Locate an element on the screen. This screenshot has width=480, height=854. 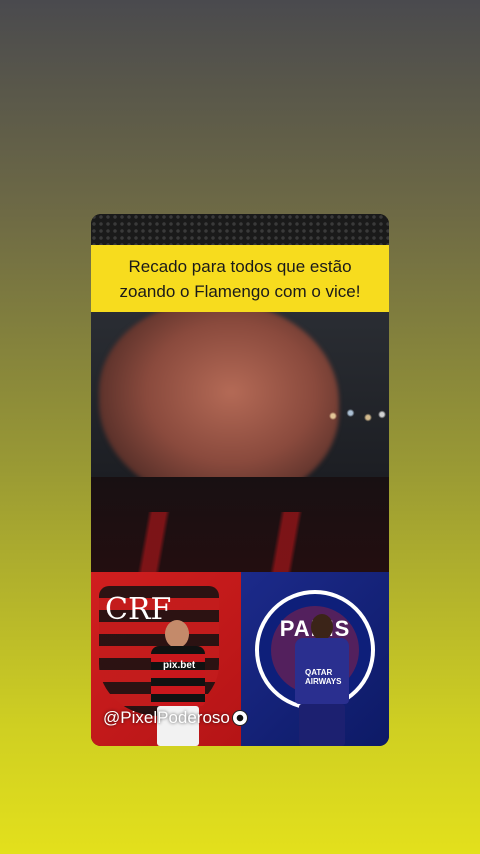
jersey-sponsor: pix.bet is located at coordinates (179, 665).